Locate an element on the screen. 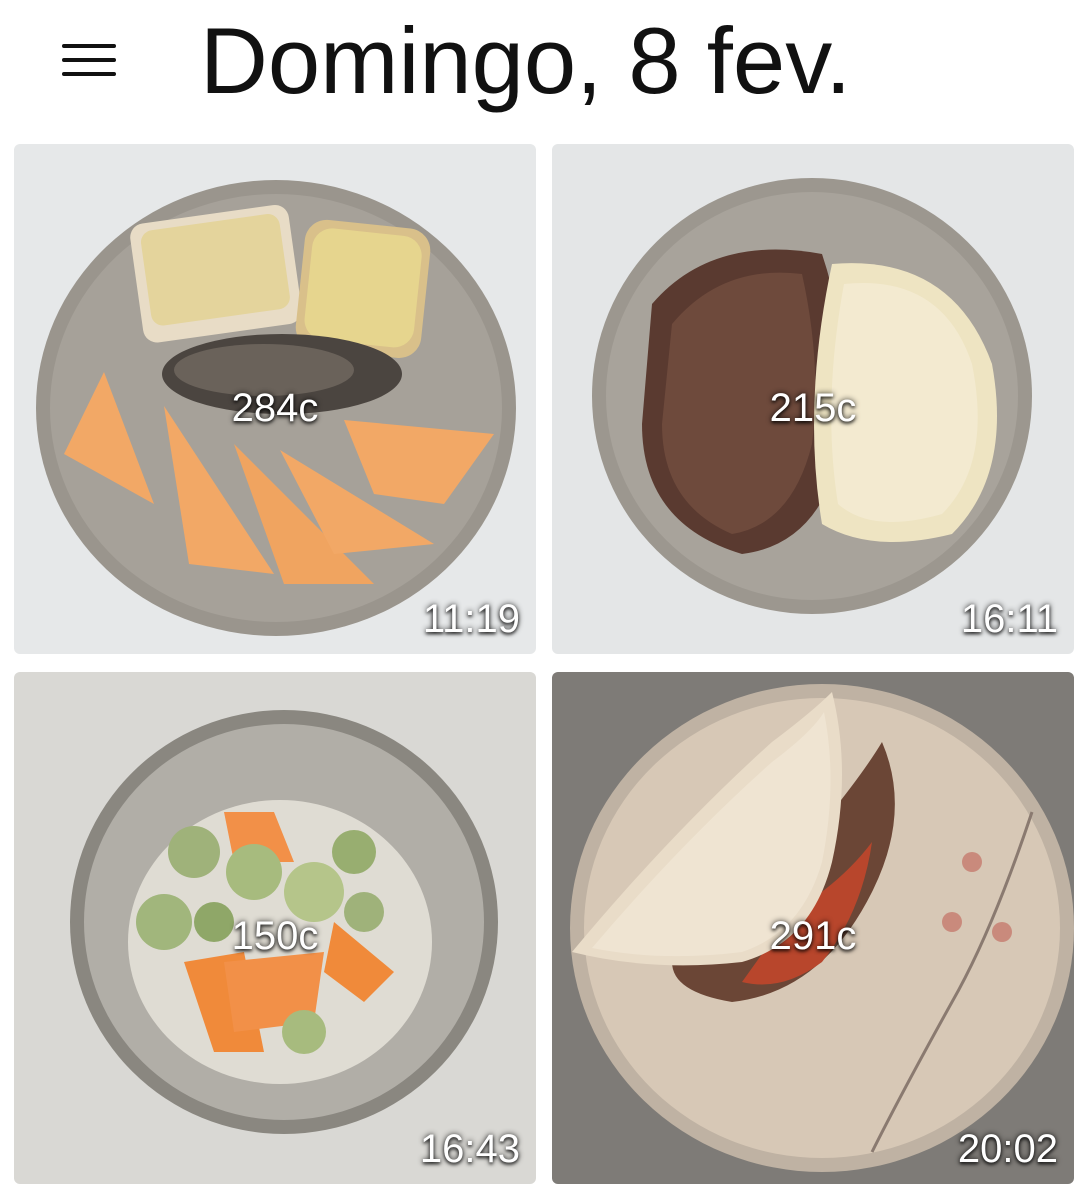 This screenshot has width=1088, height=1200. meal-time: 11:19 is located at coordinates (471, 619).